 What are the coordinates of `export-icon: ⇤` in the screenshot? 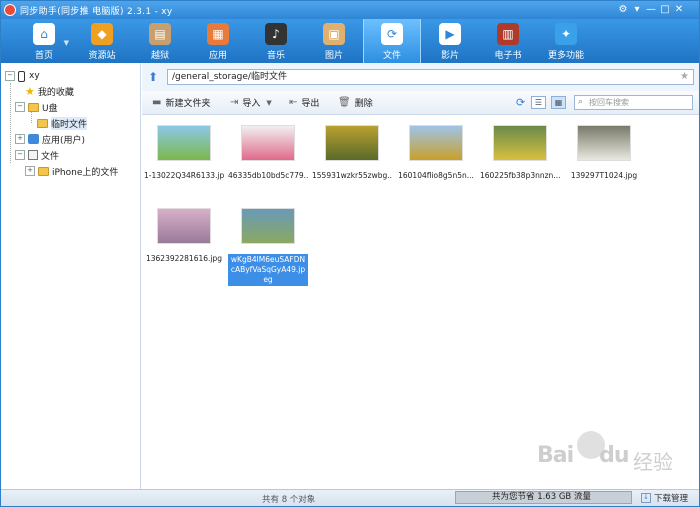 It's located at (293, 102).